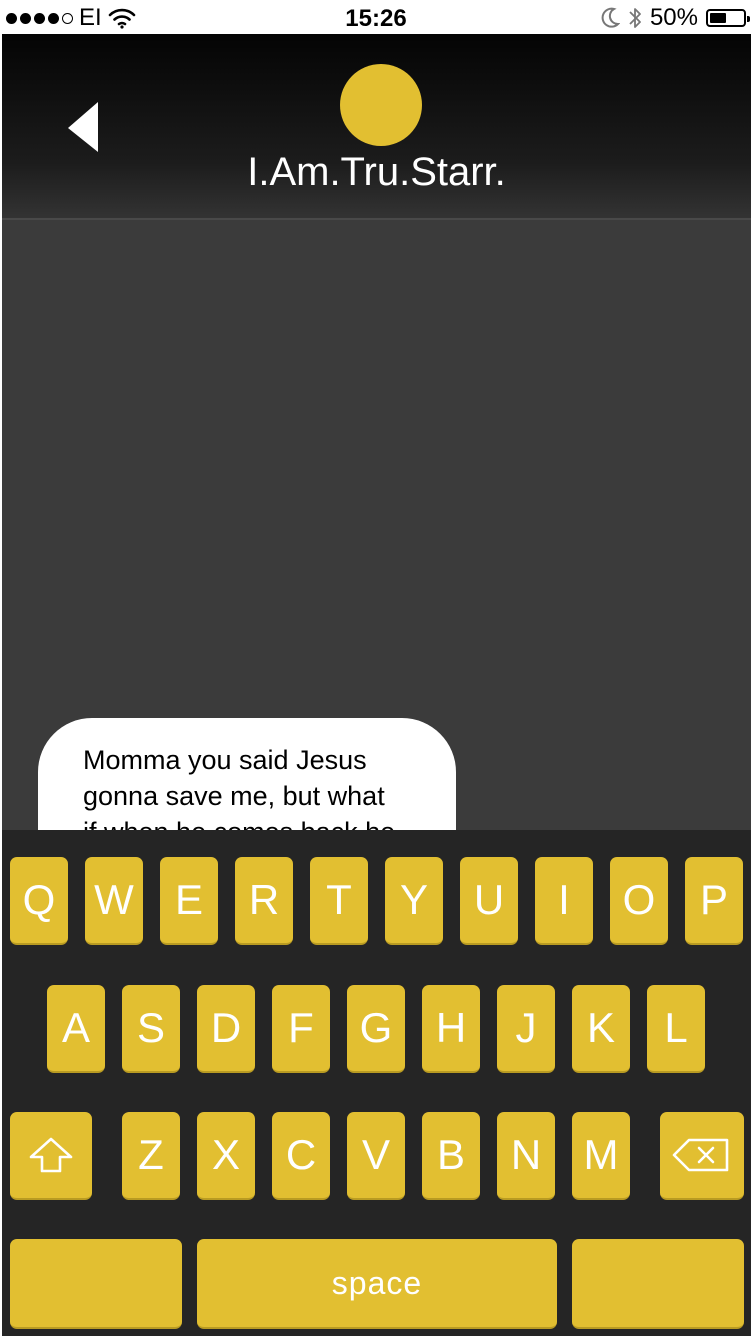  I want to click on key-label: A, so click(75, 1027).